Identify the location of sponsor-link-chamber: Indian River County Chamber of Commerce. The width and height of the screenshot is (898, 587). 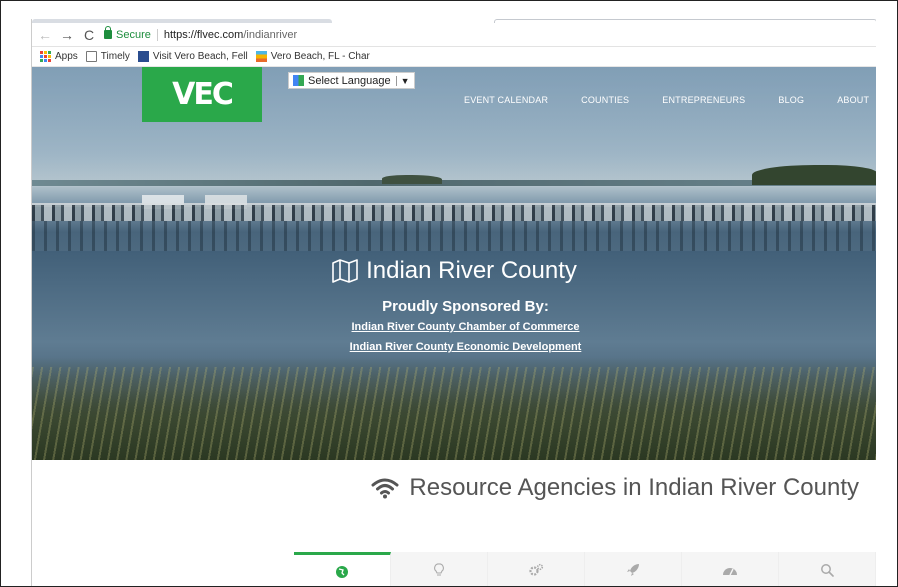
(454, 327).